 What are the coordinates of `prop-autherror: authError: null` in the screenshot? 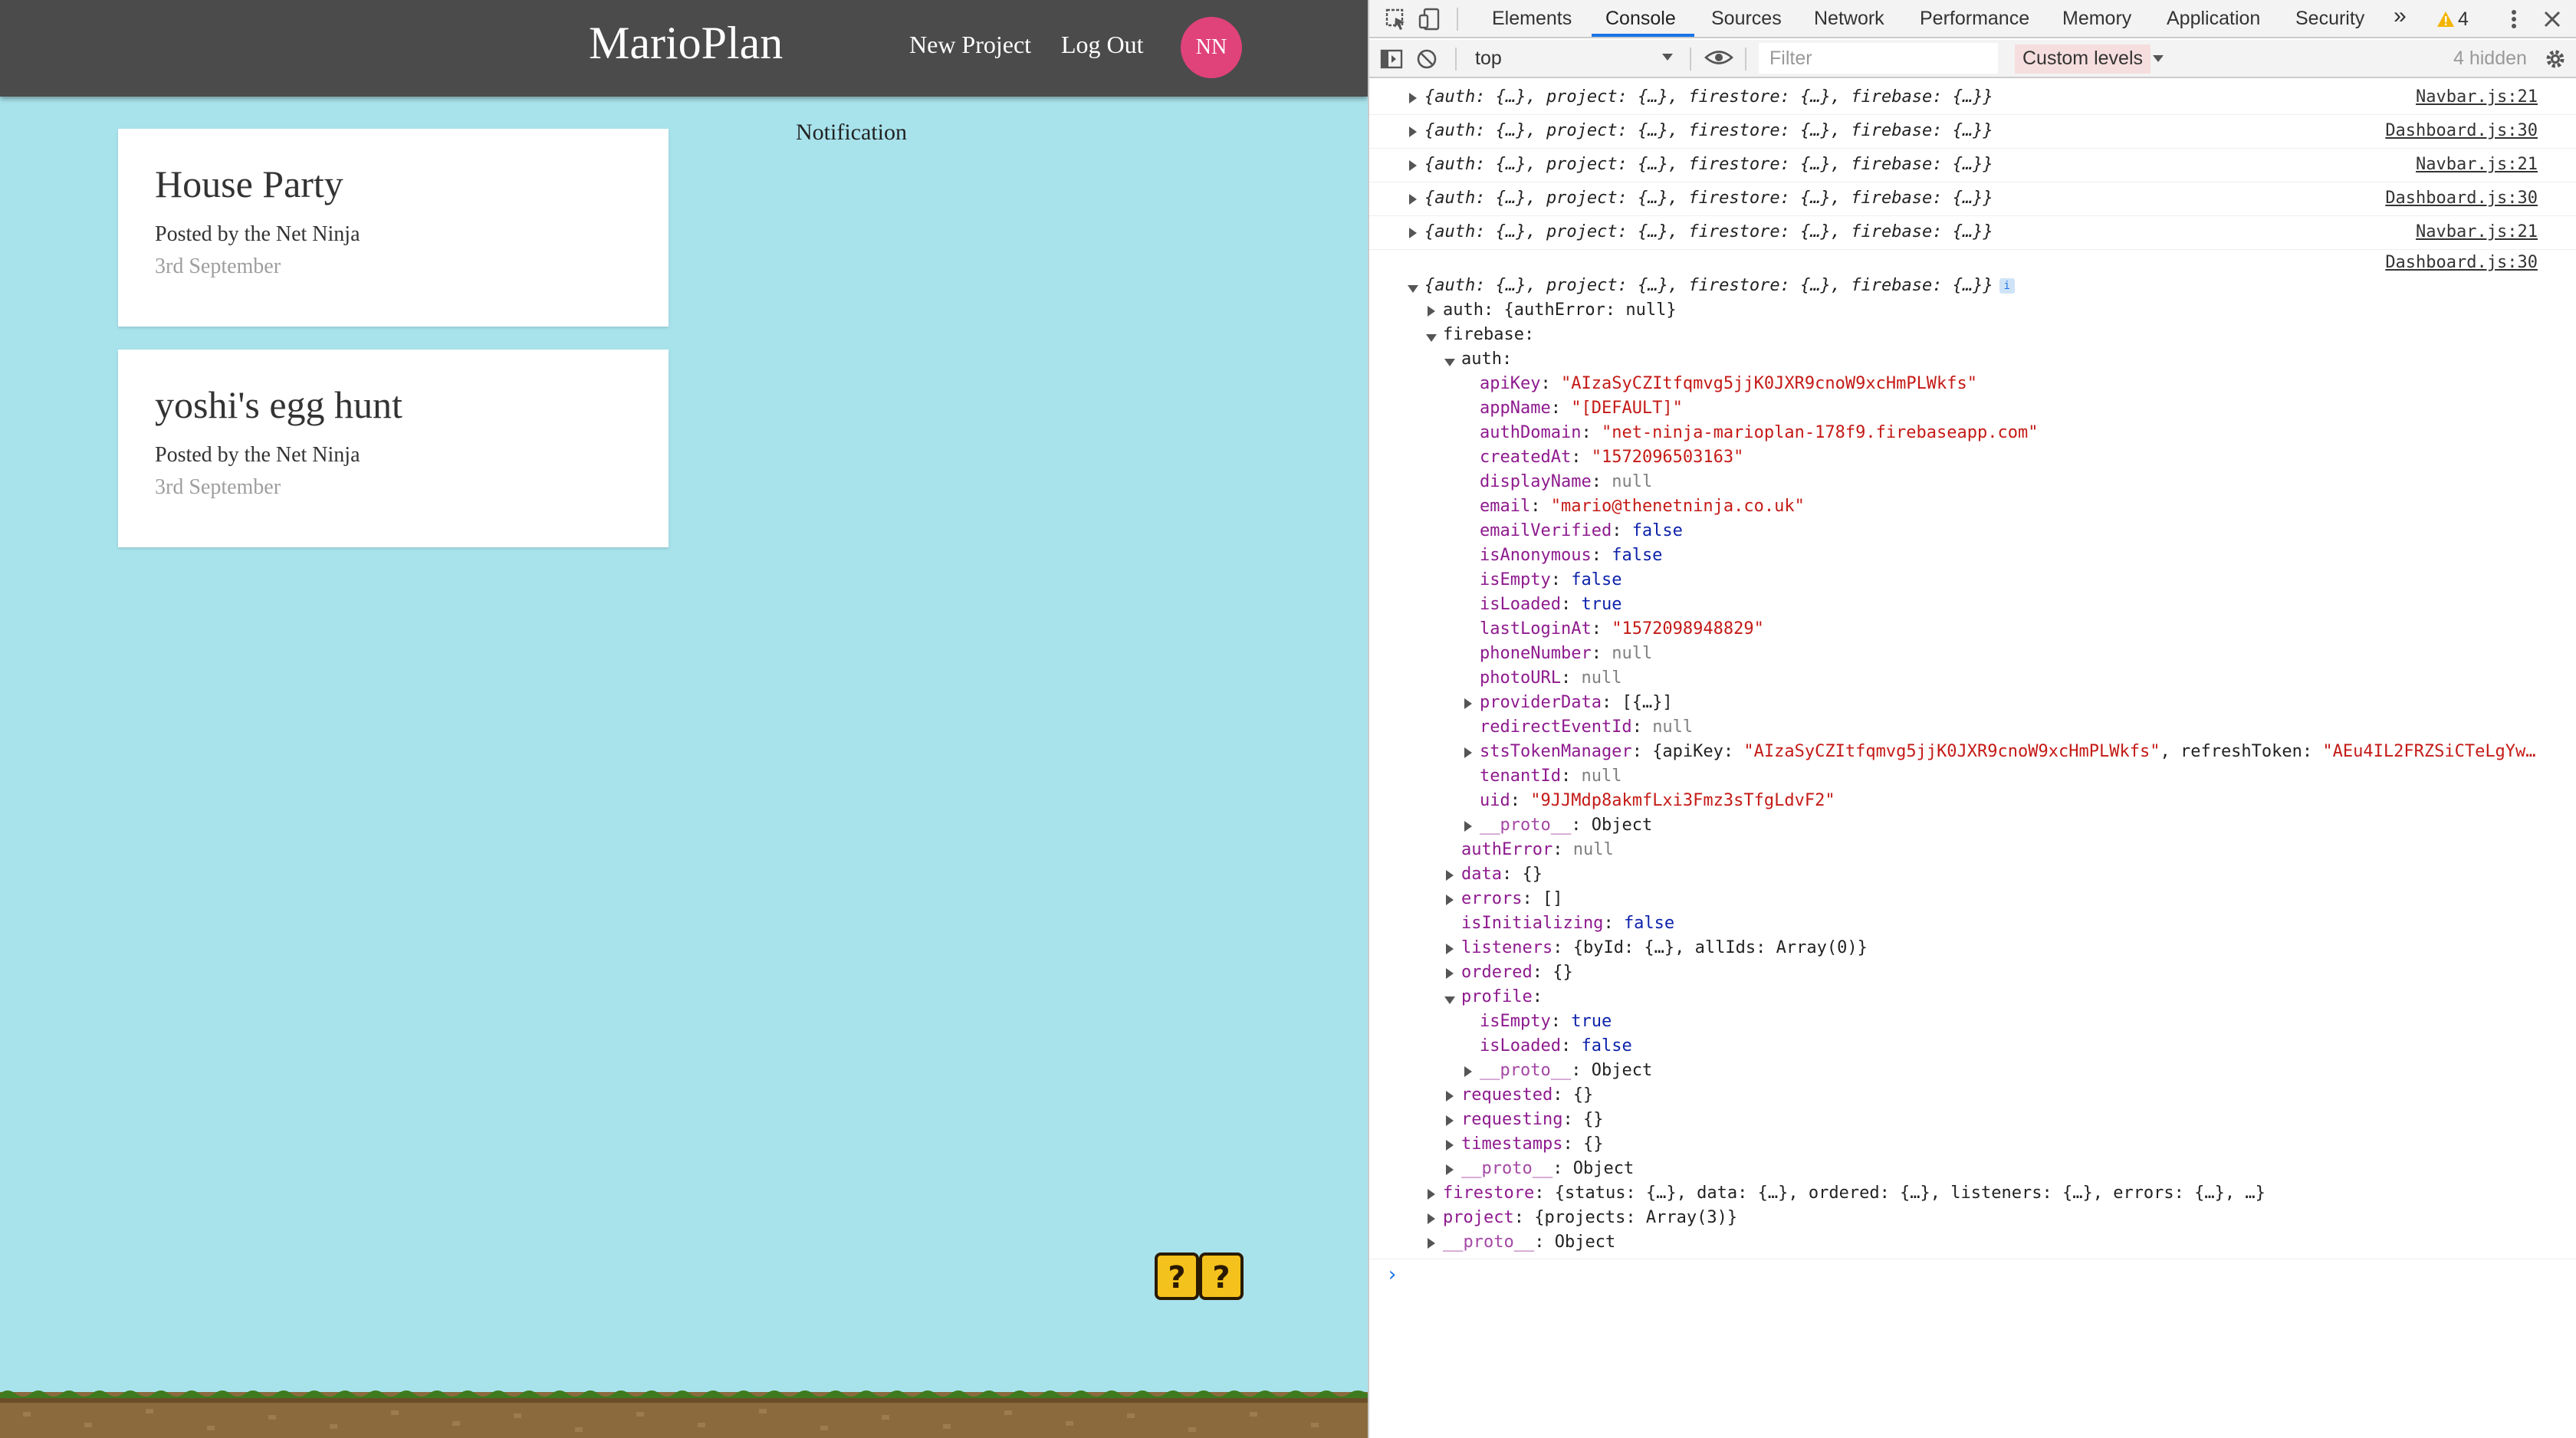 It's located at (1538, 849).